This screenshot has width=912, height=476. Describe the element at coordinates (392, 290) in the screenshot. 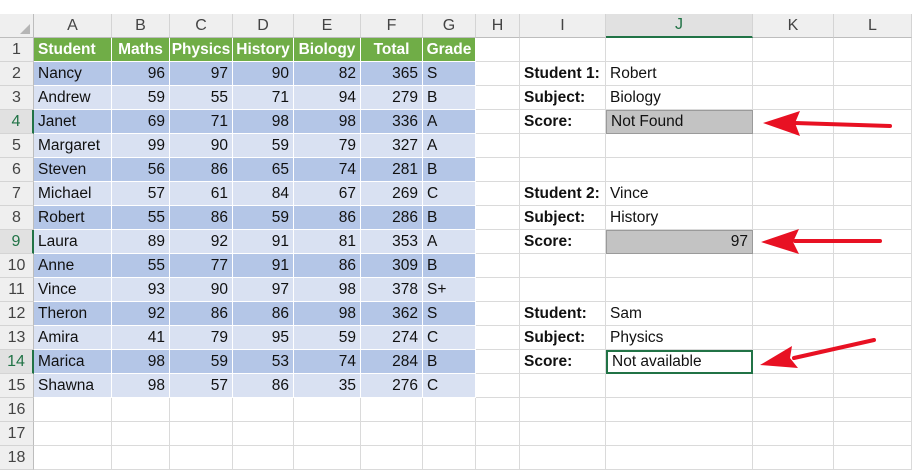

I see `score-cell: 378` at that location.